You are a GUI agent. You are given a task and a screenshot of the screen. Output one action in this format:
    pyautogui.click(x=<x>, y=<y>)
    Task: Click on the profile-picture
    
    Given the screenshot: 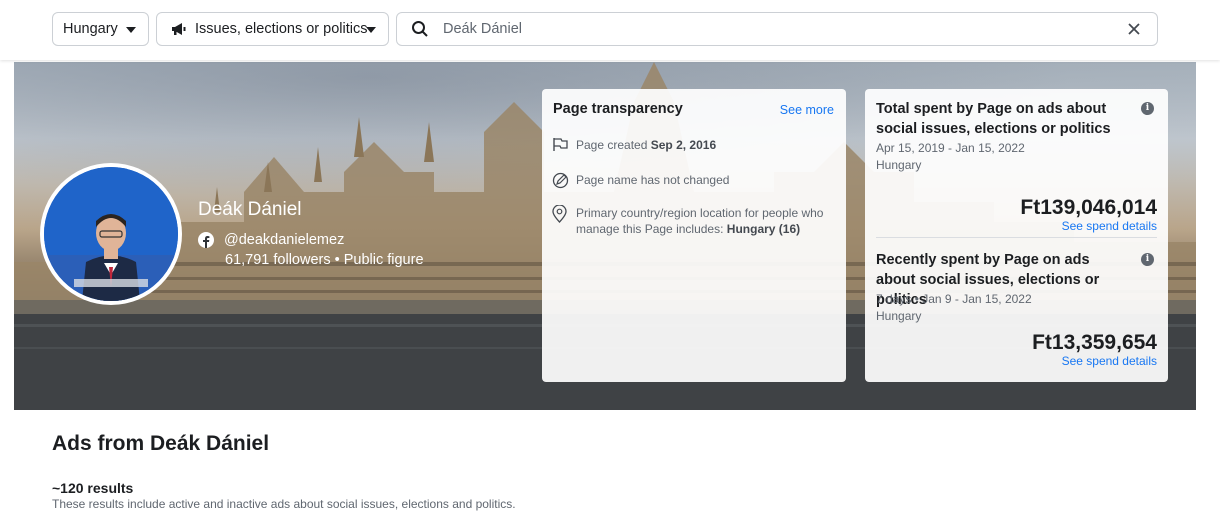 What is the action you would take?
    pyautogui.click(x=111, y=234)
    